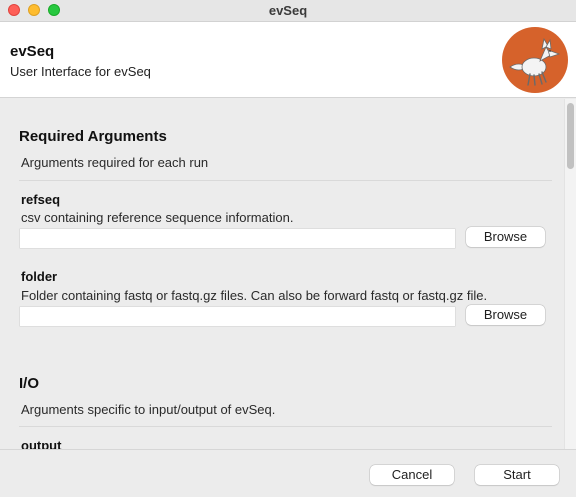 This screenshot has width=576, height=497. I want to click on arg-name-folder: folder, so click(39, 276).